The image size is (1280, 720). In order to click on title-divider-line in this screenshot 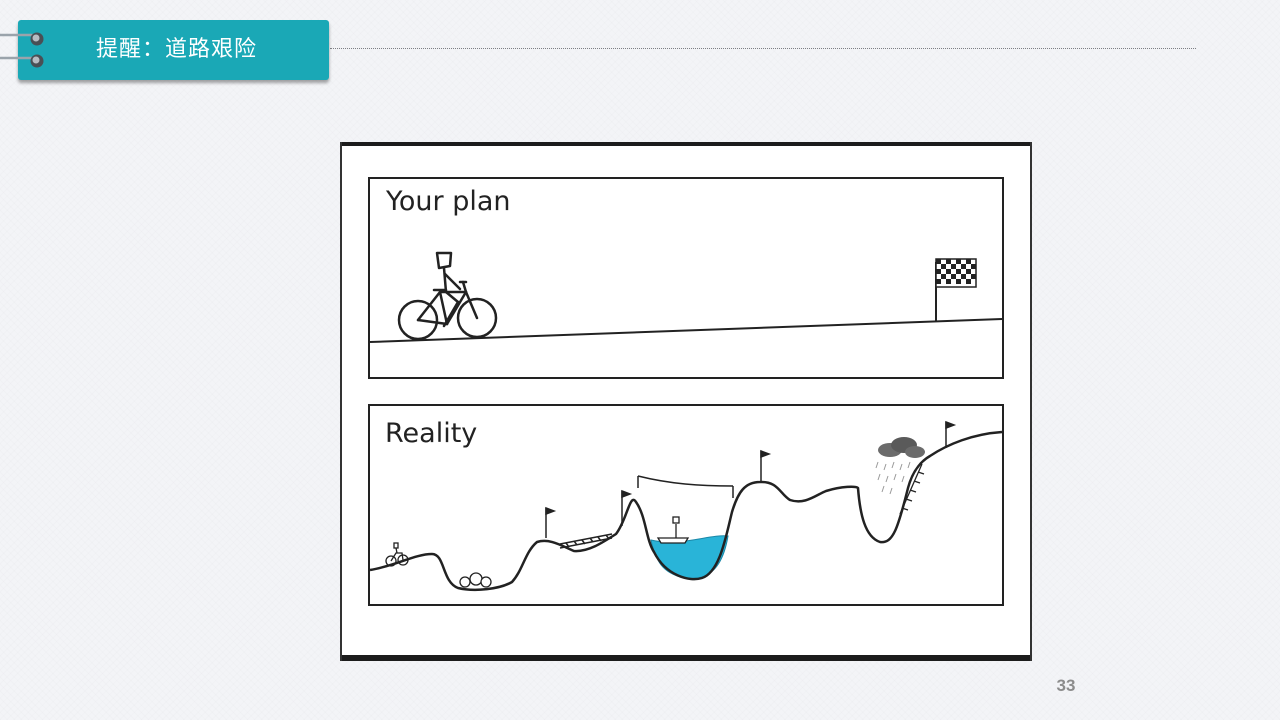, I will do `click(763, 48)`.